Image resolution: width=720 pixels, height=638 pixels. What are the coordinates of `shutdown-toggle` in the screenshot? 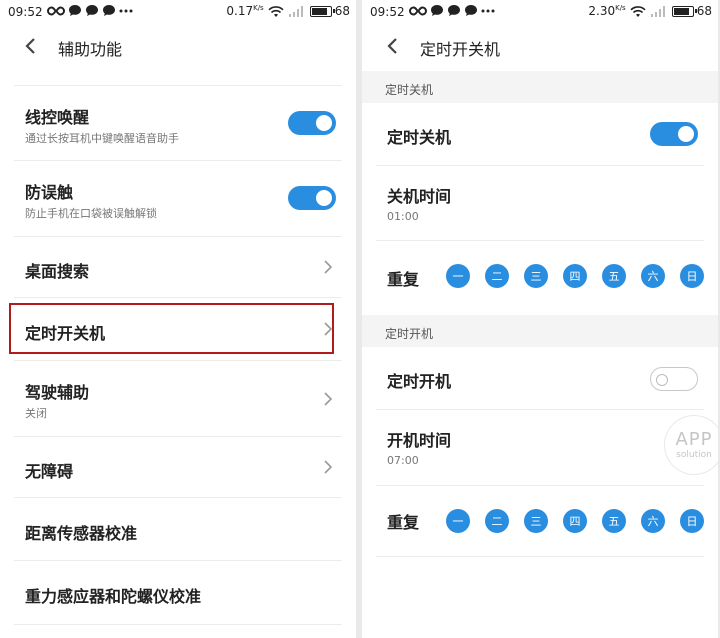 It's located at (674, 134).